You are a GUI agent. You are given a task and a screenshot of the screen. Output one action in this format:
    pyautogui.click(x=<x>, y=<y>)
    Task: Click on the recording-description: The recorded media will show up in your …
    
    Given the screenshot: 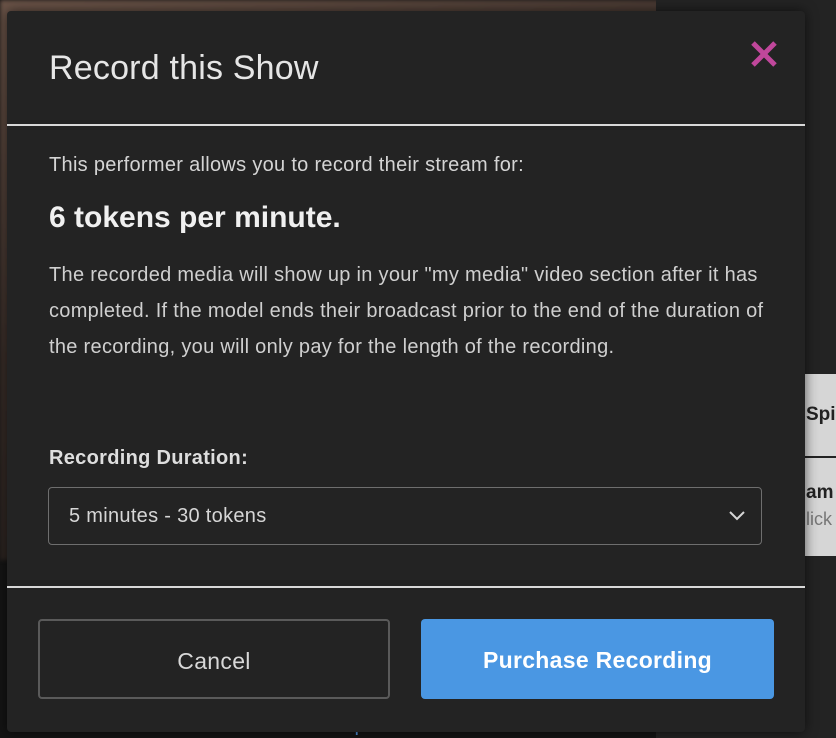 What is the action you would take?
    pyautogui.click(x=406, y=311)
    